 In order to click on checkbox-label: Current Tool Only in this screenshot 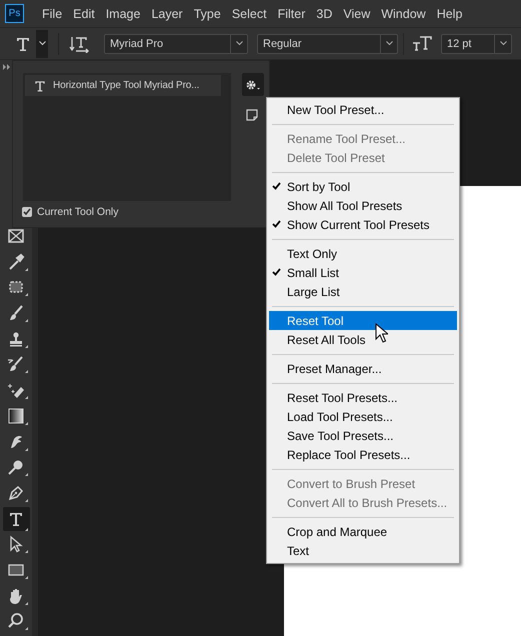, I will do `click(78, 212)`.